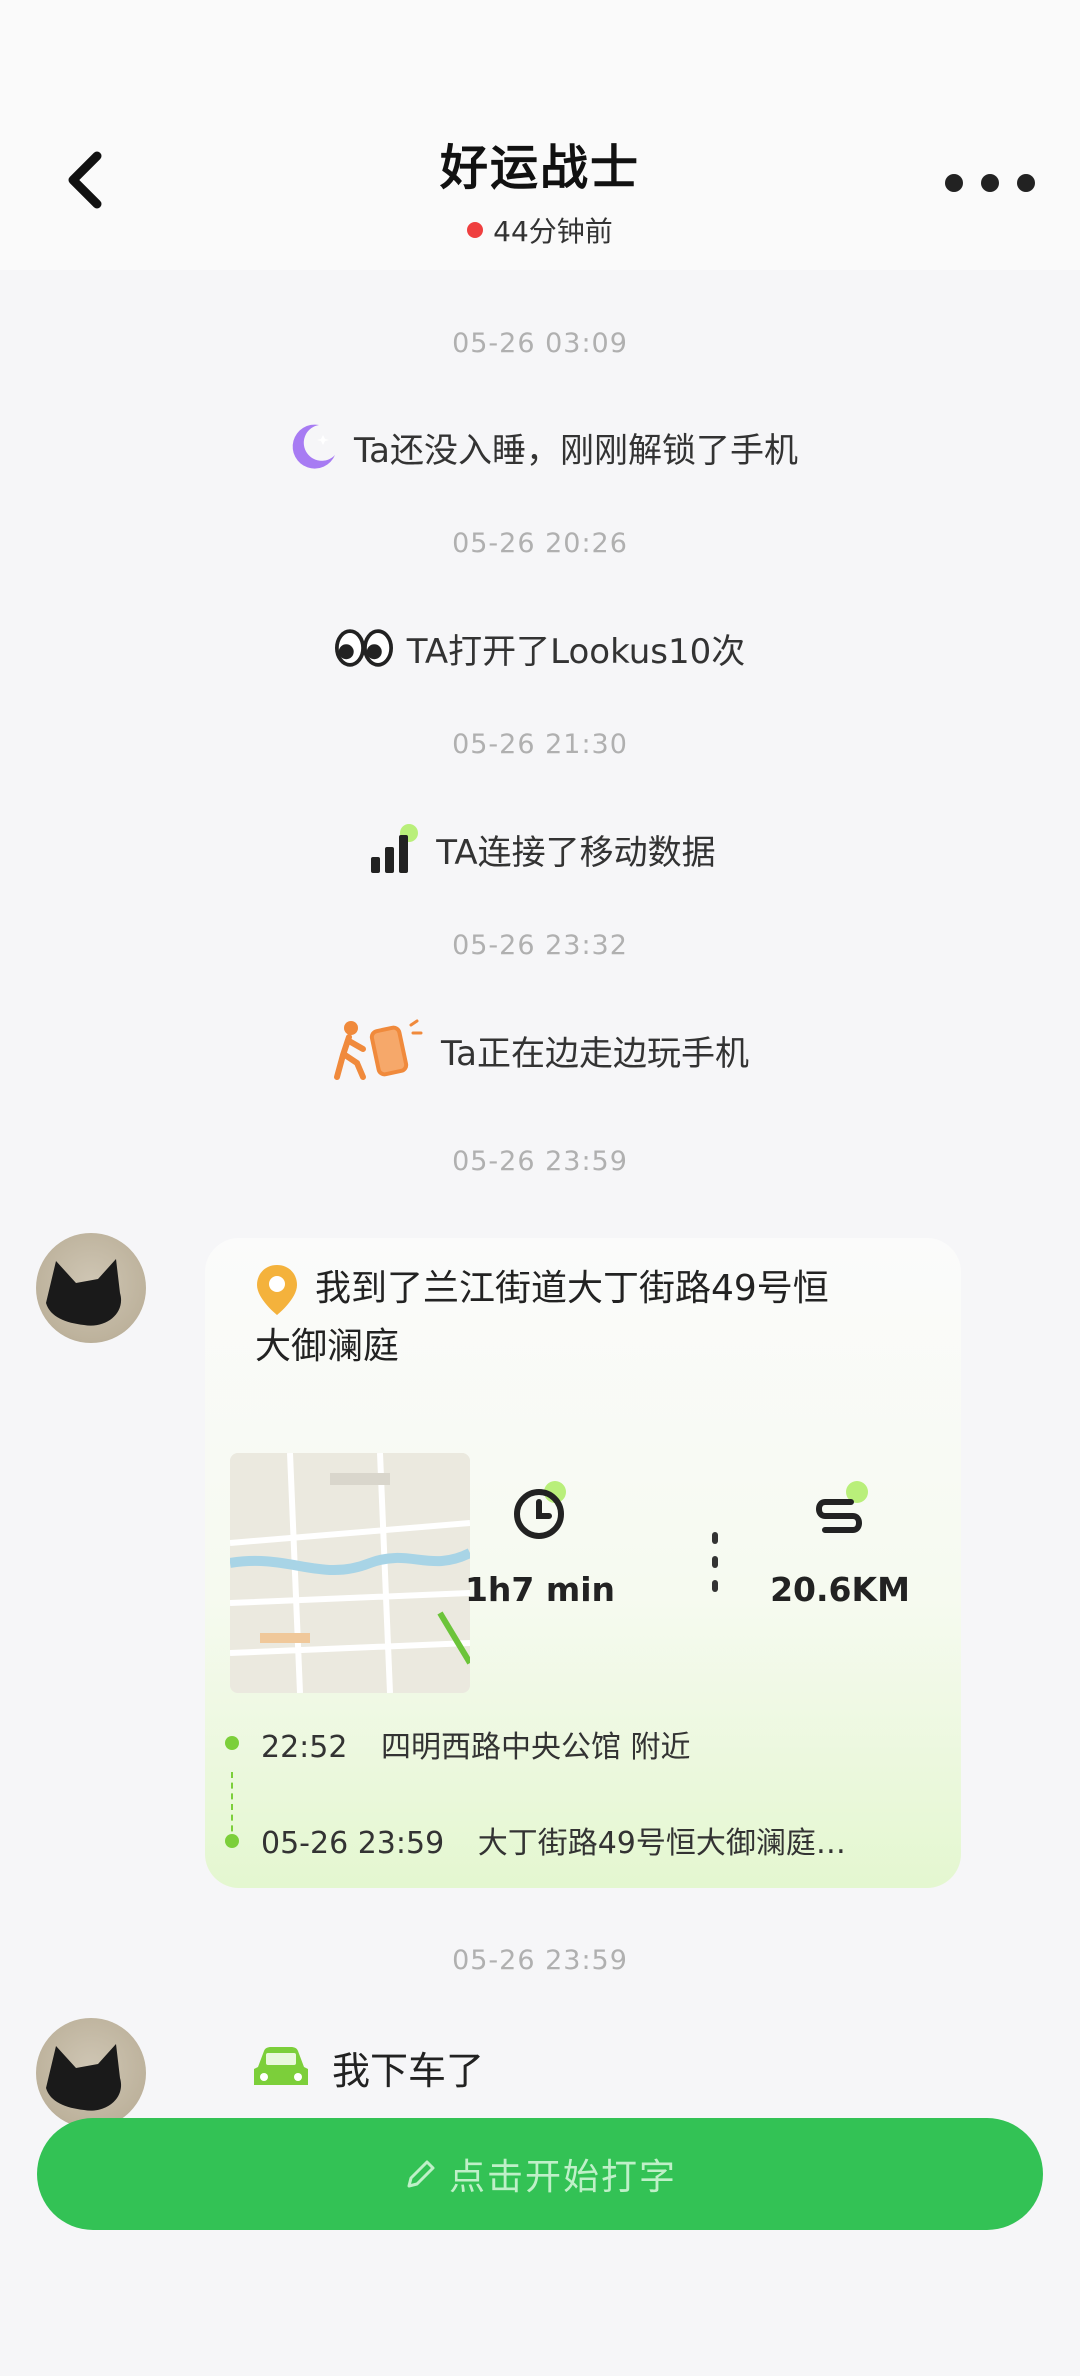  I want to click on event-row: TA连接了移动数据, so click(540, 849).